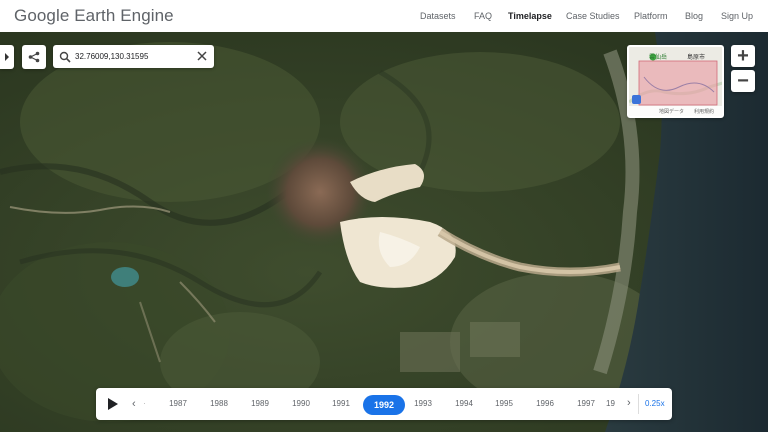 This screenshot has width=768, height=432. Describe the element at coordinates (638, 404) in the screenshot. I see `timeline-divider` at that location.